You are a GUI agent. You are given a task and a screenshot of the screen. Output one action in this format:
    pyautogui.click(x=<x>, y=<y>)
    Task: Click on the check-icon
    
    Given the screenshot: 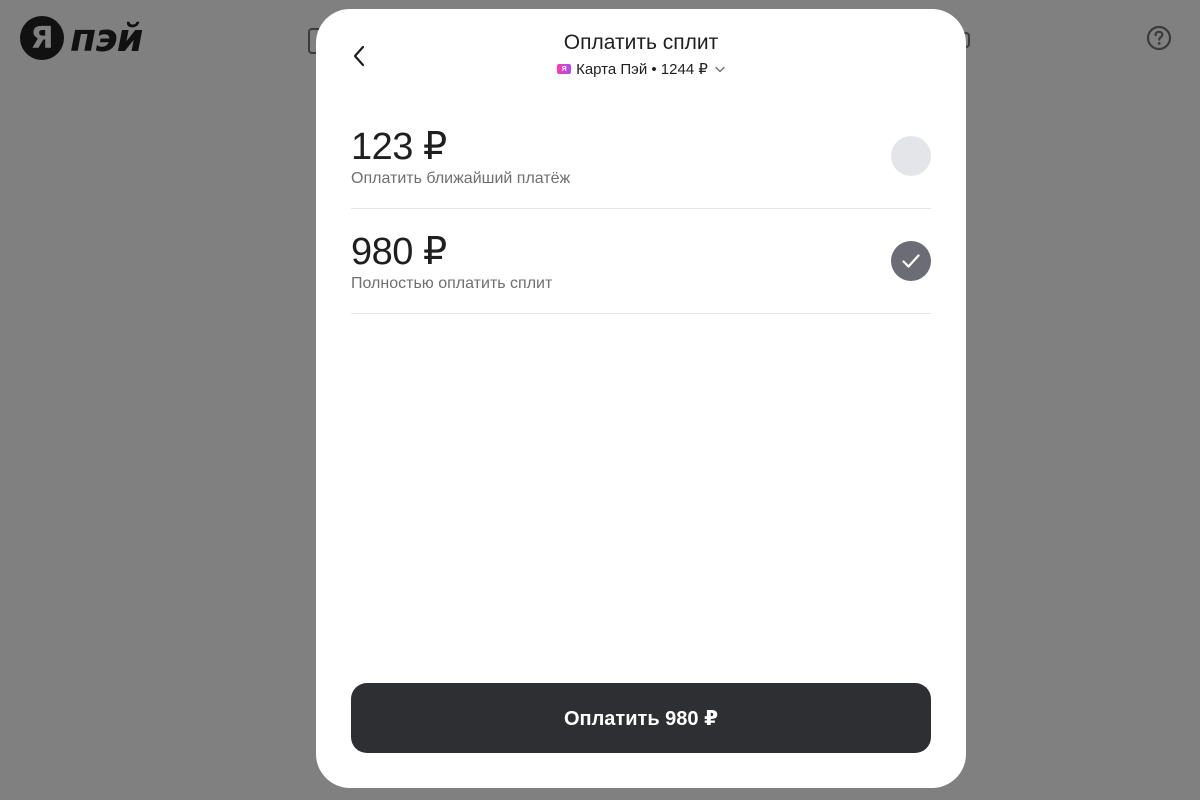 What is the action you would take?
    pyautogui.click(x=911, y=261)
    